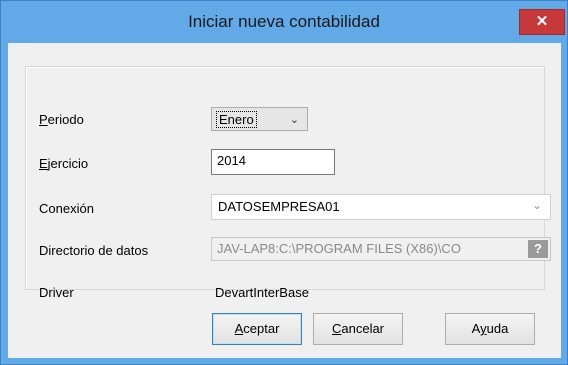  I want to click on title-bar: Iniciar nueva contabilidad ✕, so click(284, 22).